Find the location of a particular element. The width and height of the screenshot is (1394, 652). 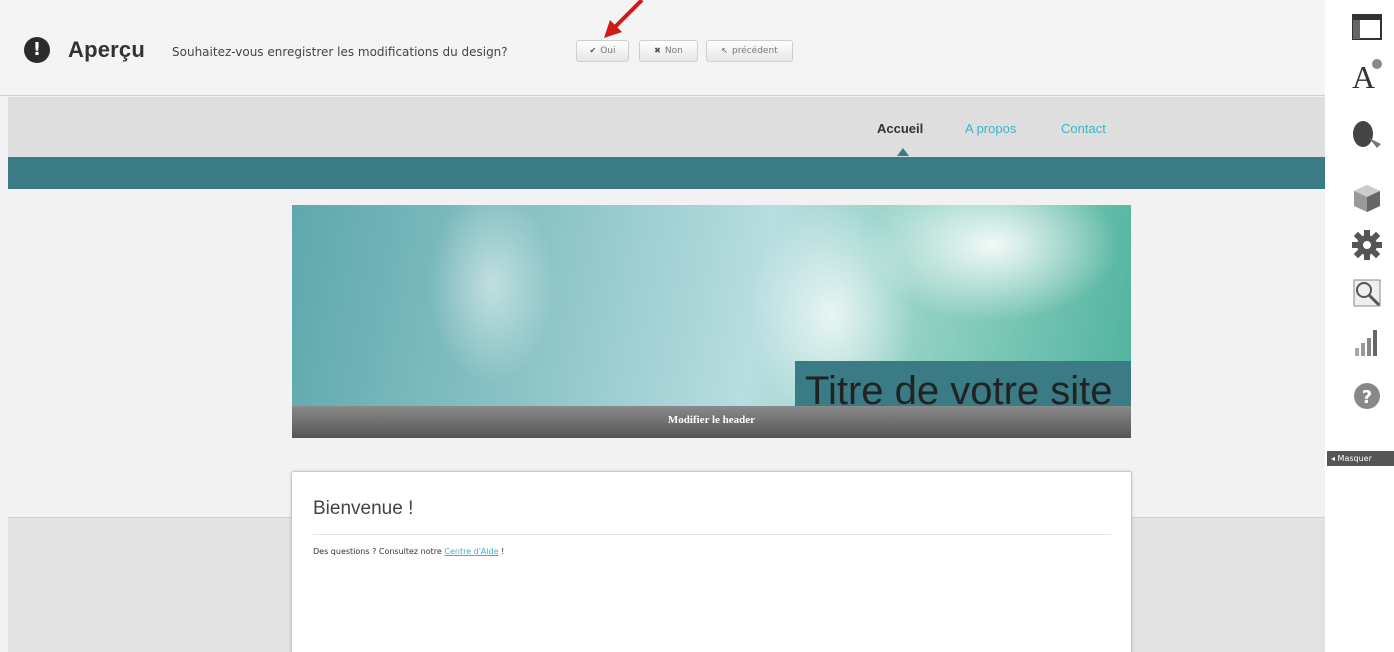

non-button: ✖ Non is located at coordinates (668, 51).